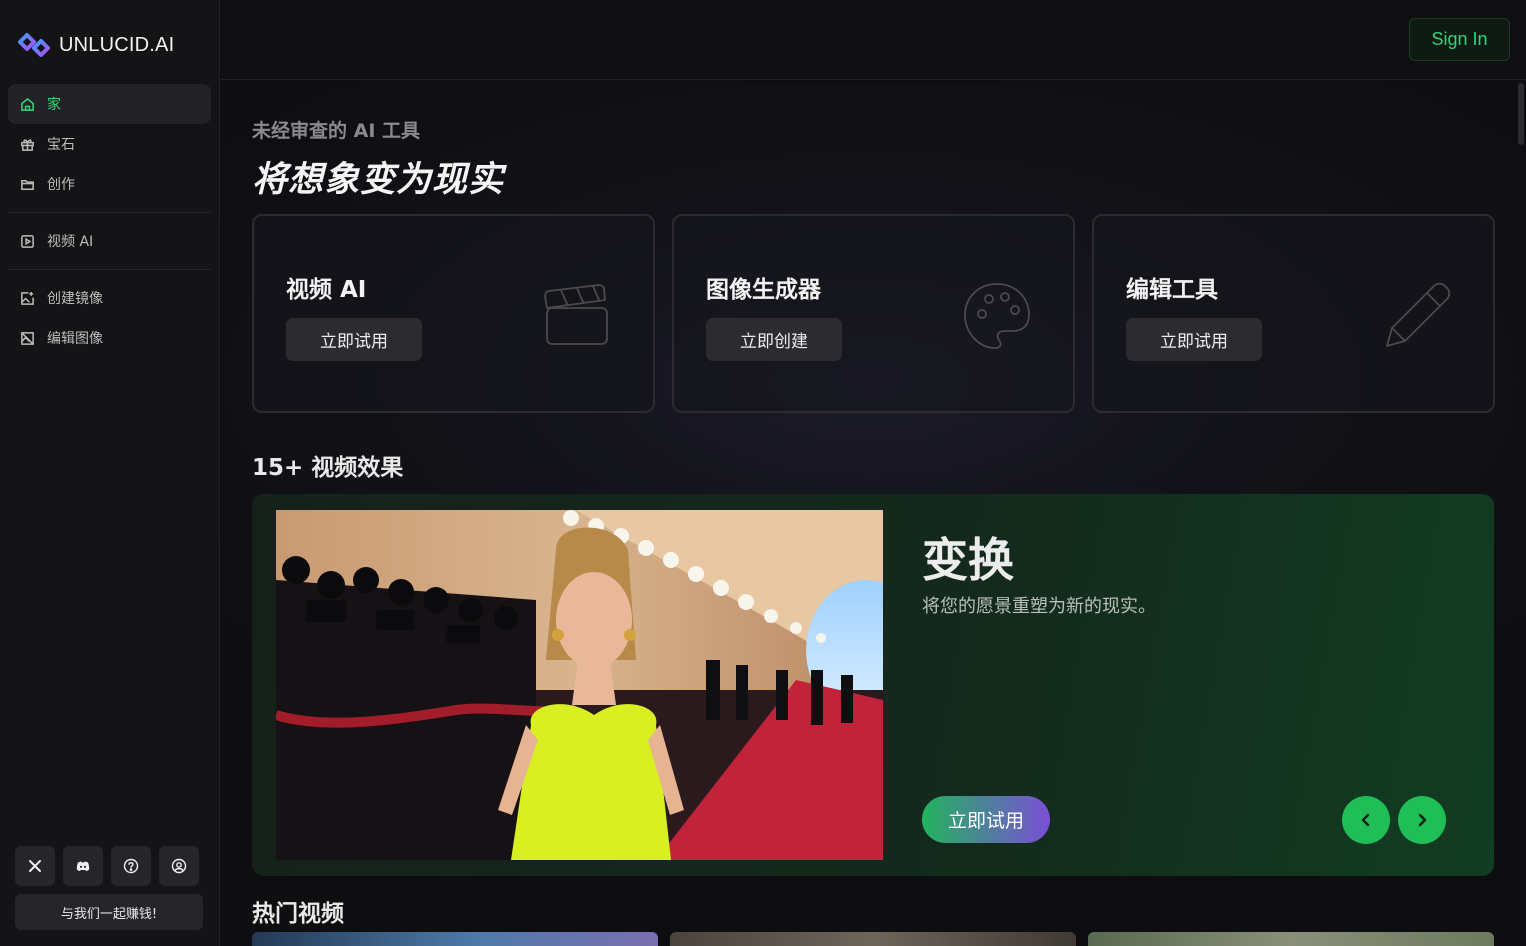 The width and height of the screenshot is (1526, 946). What do you see at coordinates (453, 313) in the screenshot?
I see `tool-card-video-ai: 视频 AI 立即试用` at bounding box center [453, 313].